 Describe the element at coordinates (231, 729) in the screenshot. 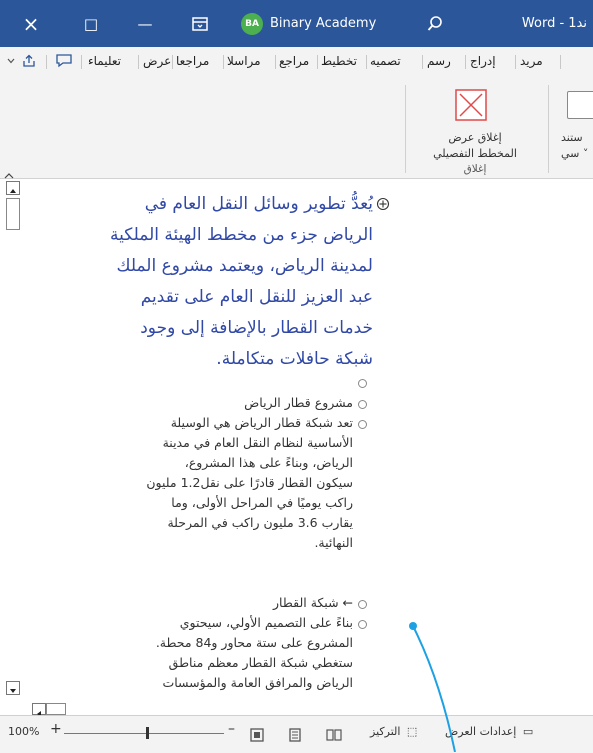

I see `zoom-out-button: –` at that location.